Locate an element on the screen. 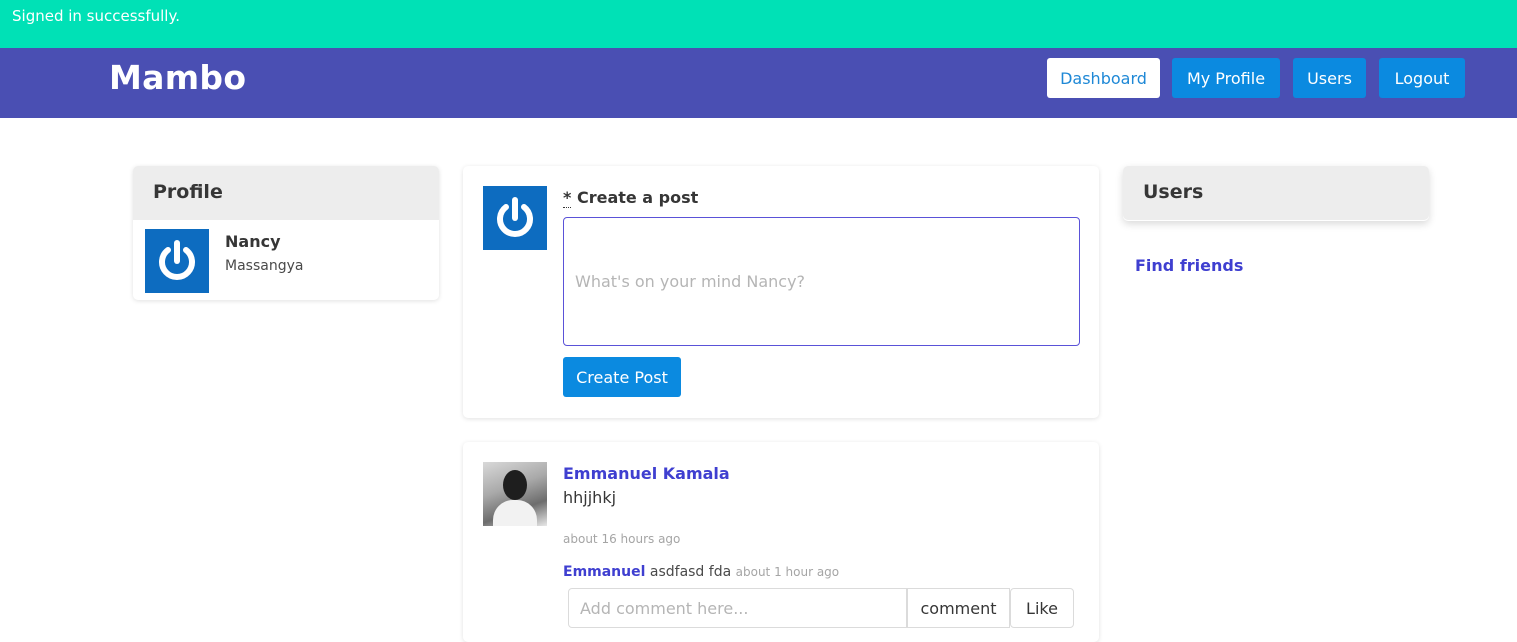 The width and height of the screenshot is (1517, 642). comment-button: comment is located at coordinates (958, 608).